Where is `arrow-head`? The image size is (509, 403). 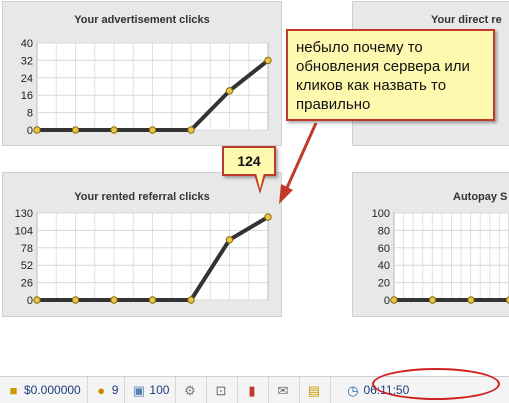
arrow-head is located at coordinates (286, 194).